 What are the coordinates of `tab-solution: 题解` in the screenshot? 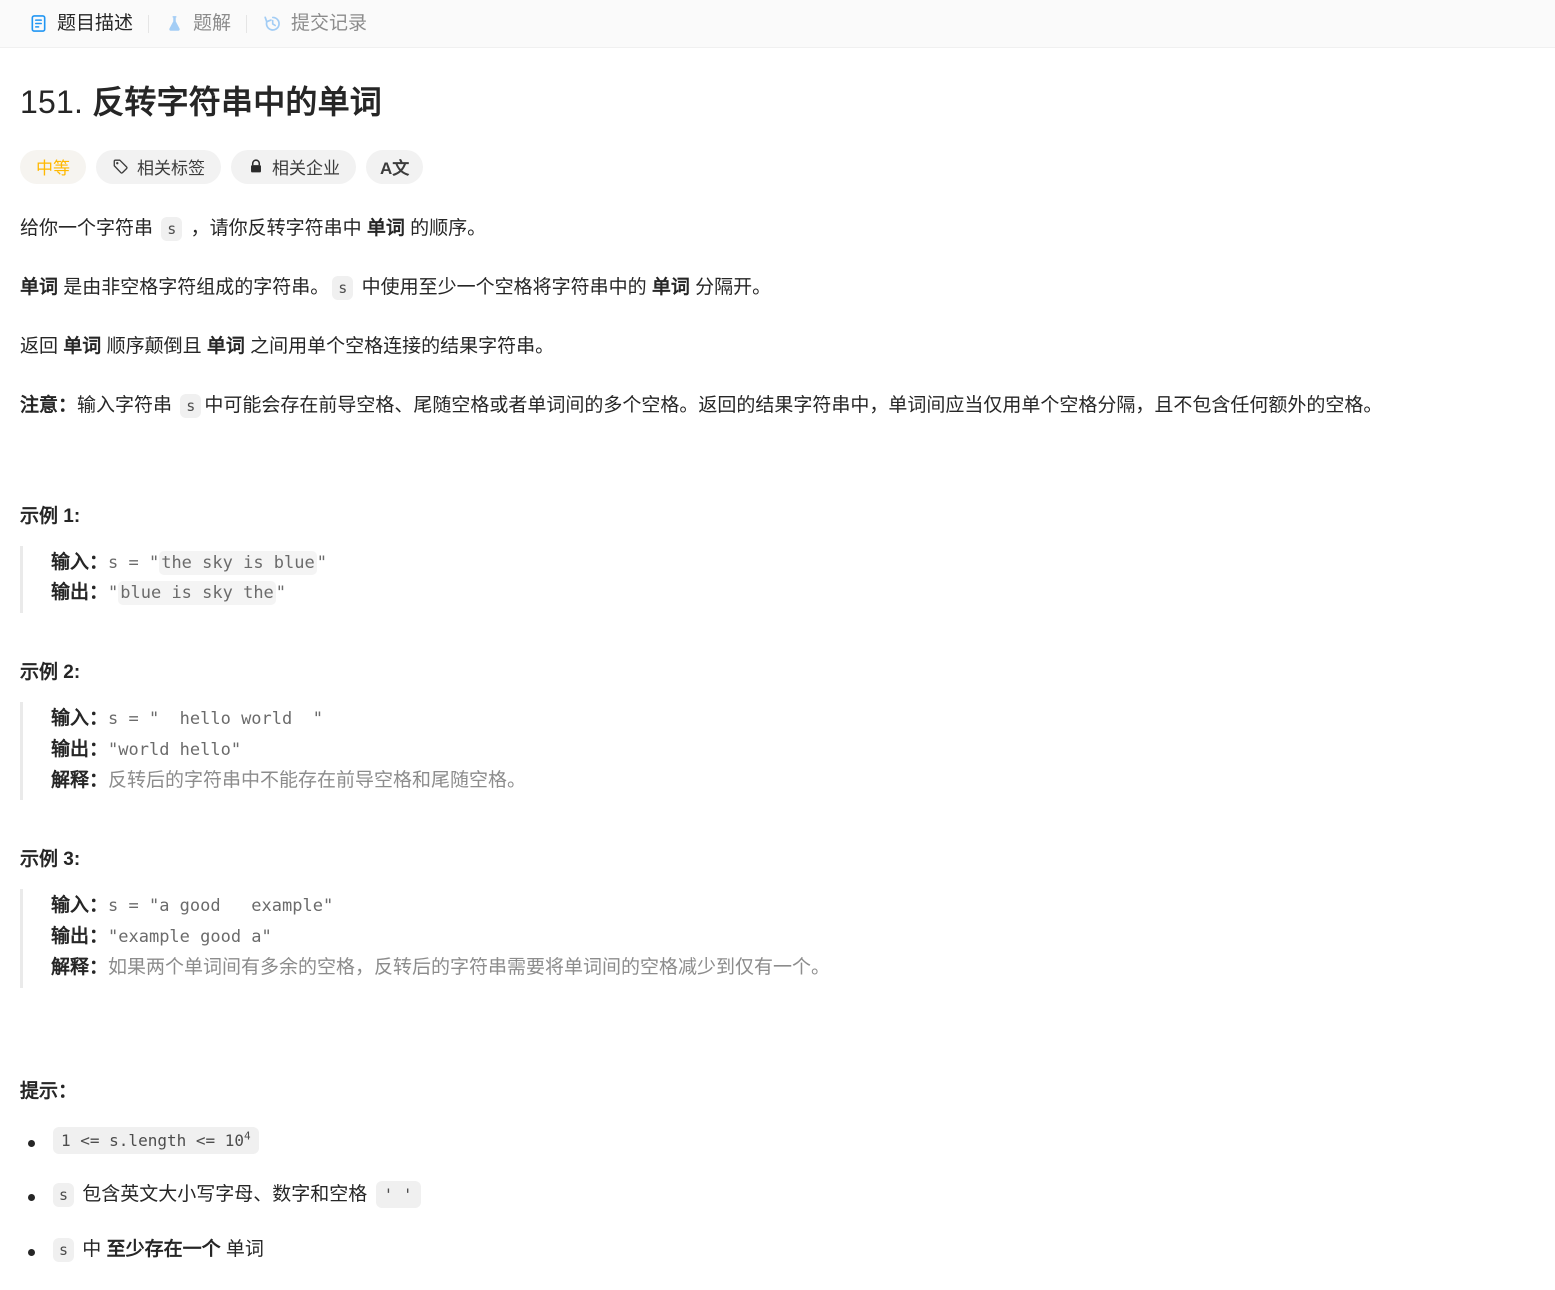 It's located at (197, 24).